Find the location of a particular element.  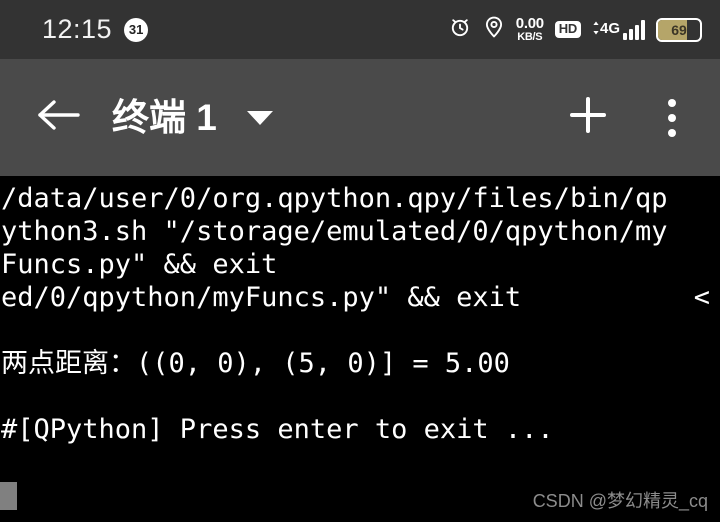

mobile-network-indicator: 4G is located at coordinates (618, 29).